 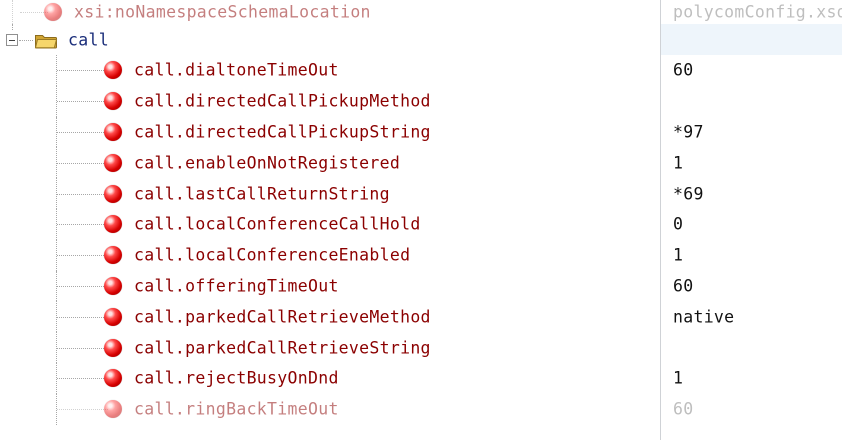 I want to click on attribute-name: call.directedCallPickupMethod, so click(x=282, y=101).